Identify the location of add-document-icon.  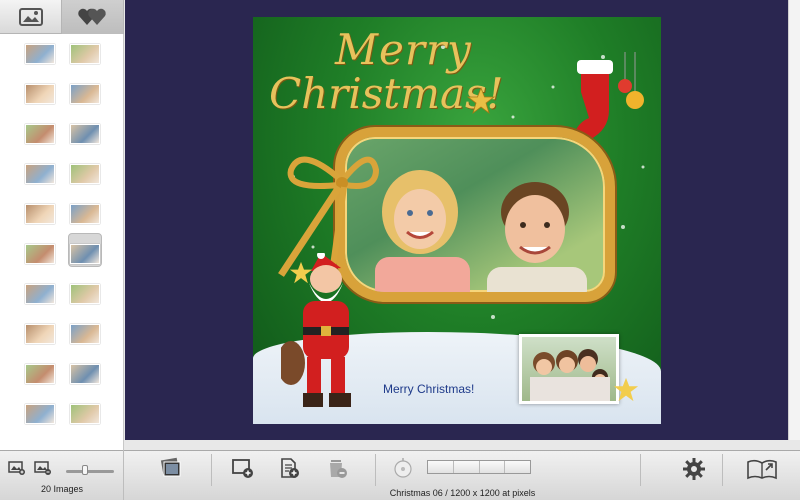
(290, 468).